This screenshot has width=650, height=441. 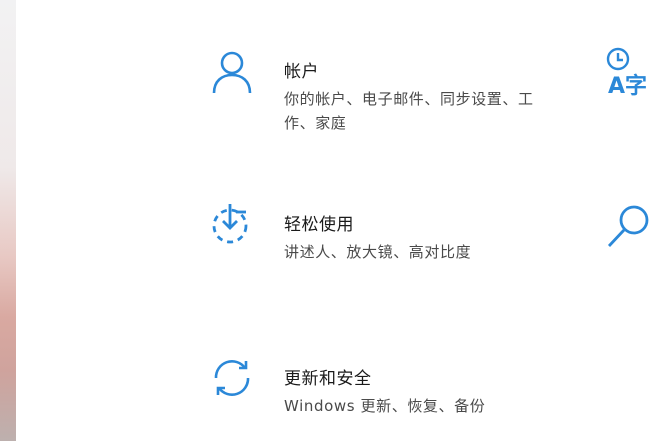 I want to click on setting-ease-of-access-title: 轻松使用, so click(x=319, y=225).